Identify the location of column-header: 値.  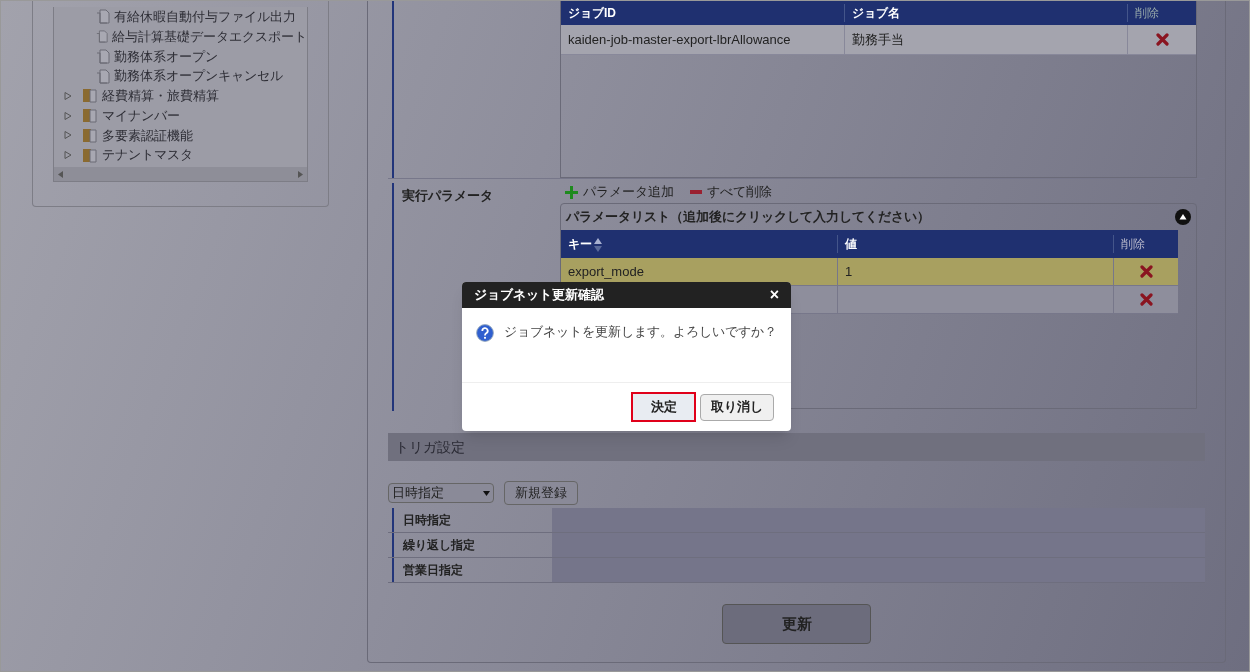
(975, 244).